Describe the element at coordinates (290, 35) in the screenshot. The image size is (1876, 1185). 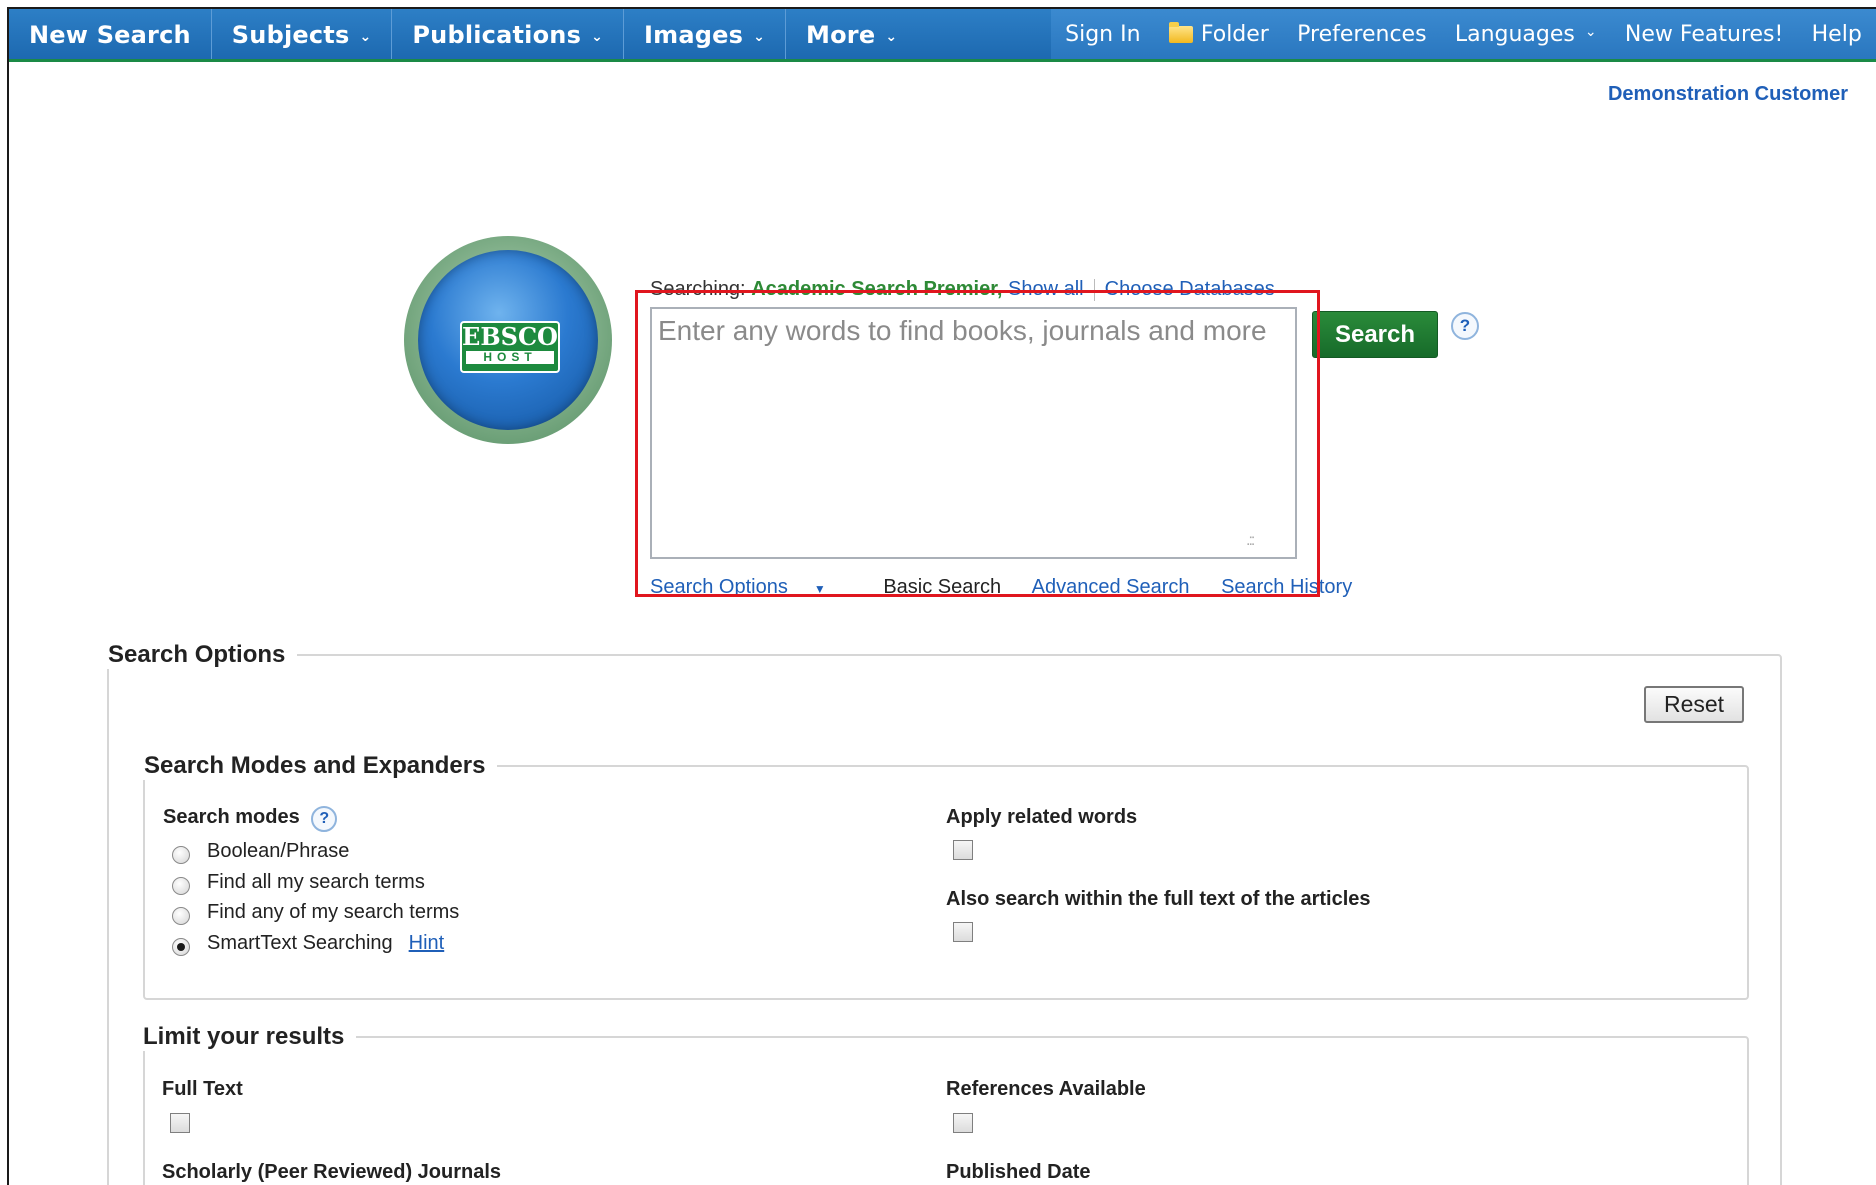
I see `nav-subjects-label: Subjects` at that location.